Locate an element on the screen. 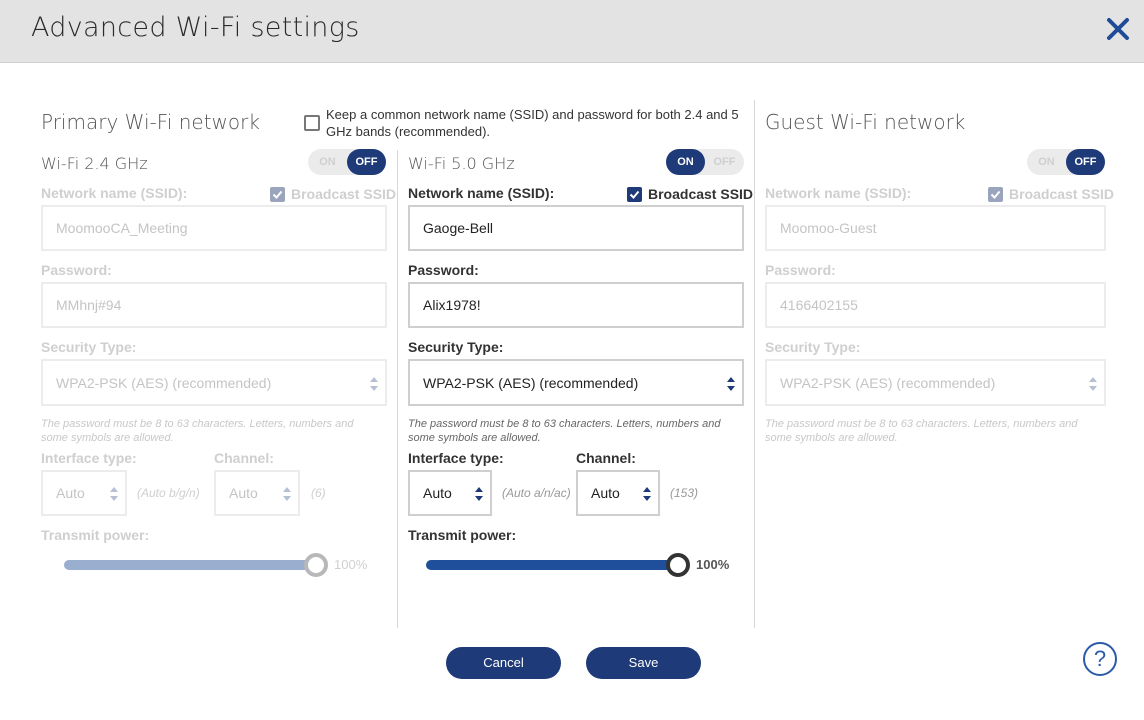 The width and height of the screenshot is (1144, 720). ssid-input: Gaoge-Bell is located at coordinates (576, 228).